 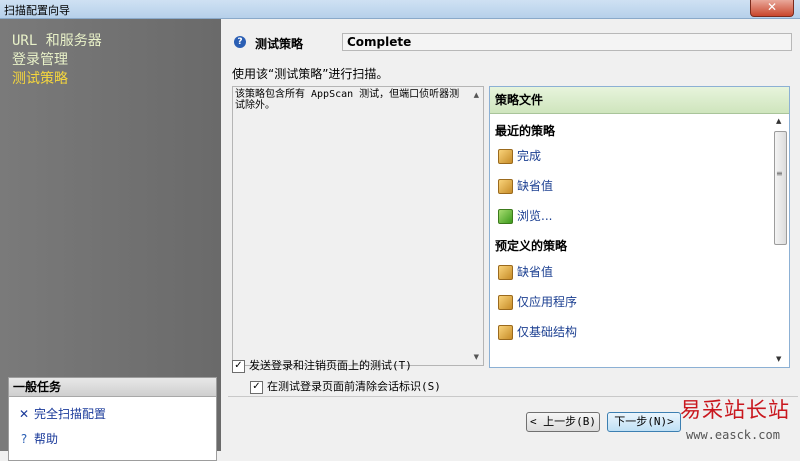 I want to click on policy-files-title: 策略文件, so click(x=639, y=100).